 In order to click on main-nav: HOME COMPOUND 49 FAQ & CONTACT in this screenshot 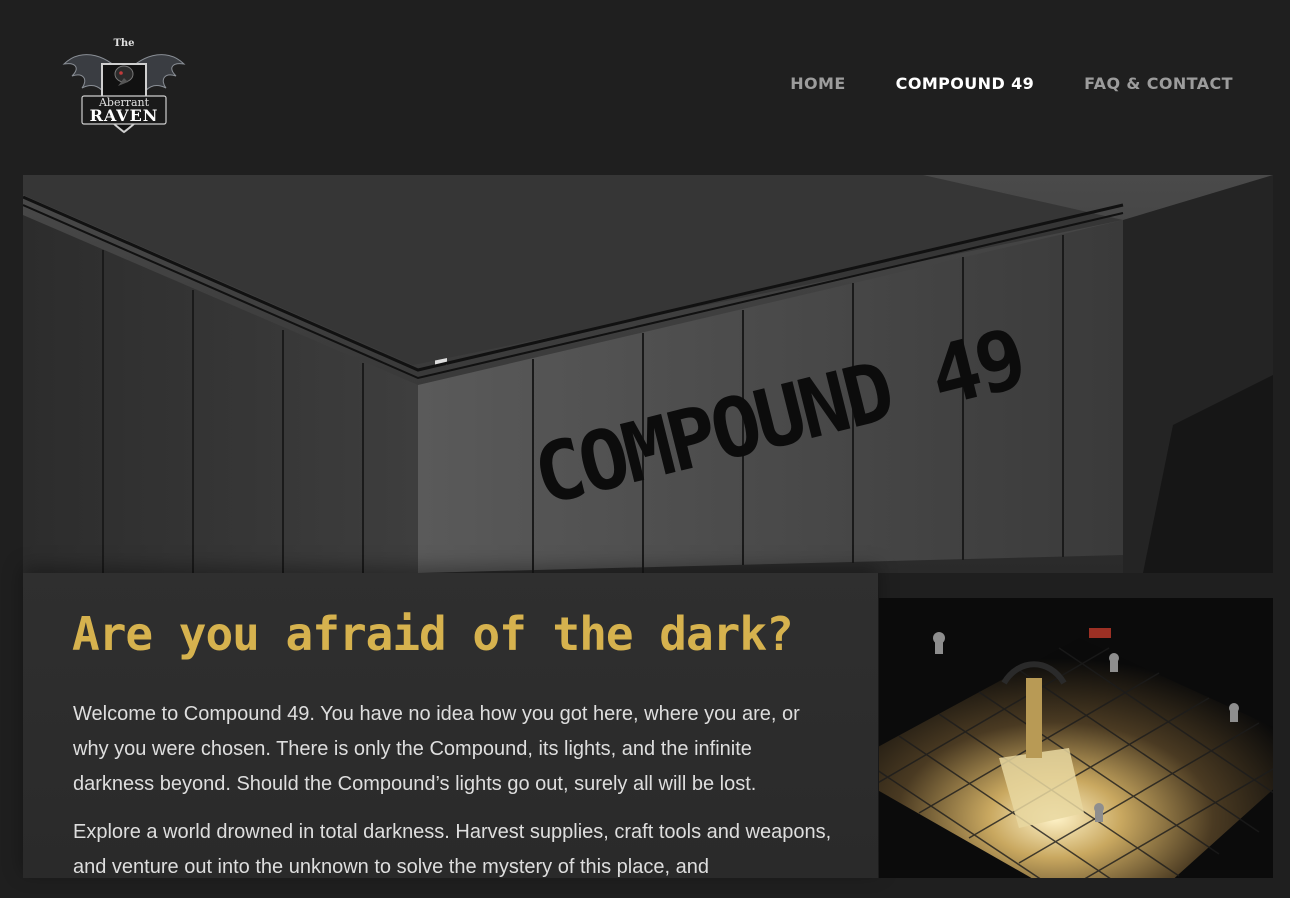, I will do `click(1011, 83)`.